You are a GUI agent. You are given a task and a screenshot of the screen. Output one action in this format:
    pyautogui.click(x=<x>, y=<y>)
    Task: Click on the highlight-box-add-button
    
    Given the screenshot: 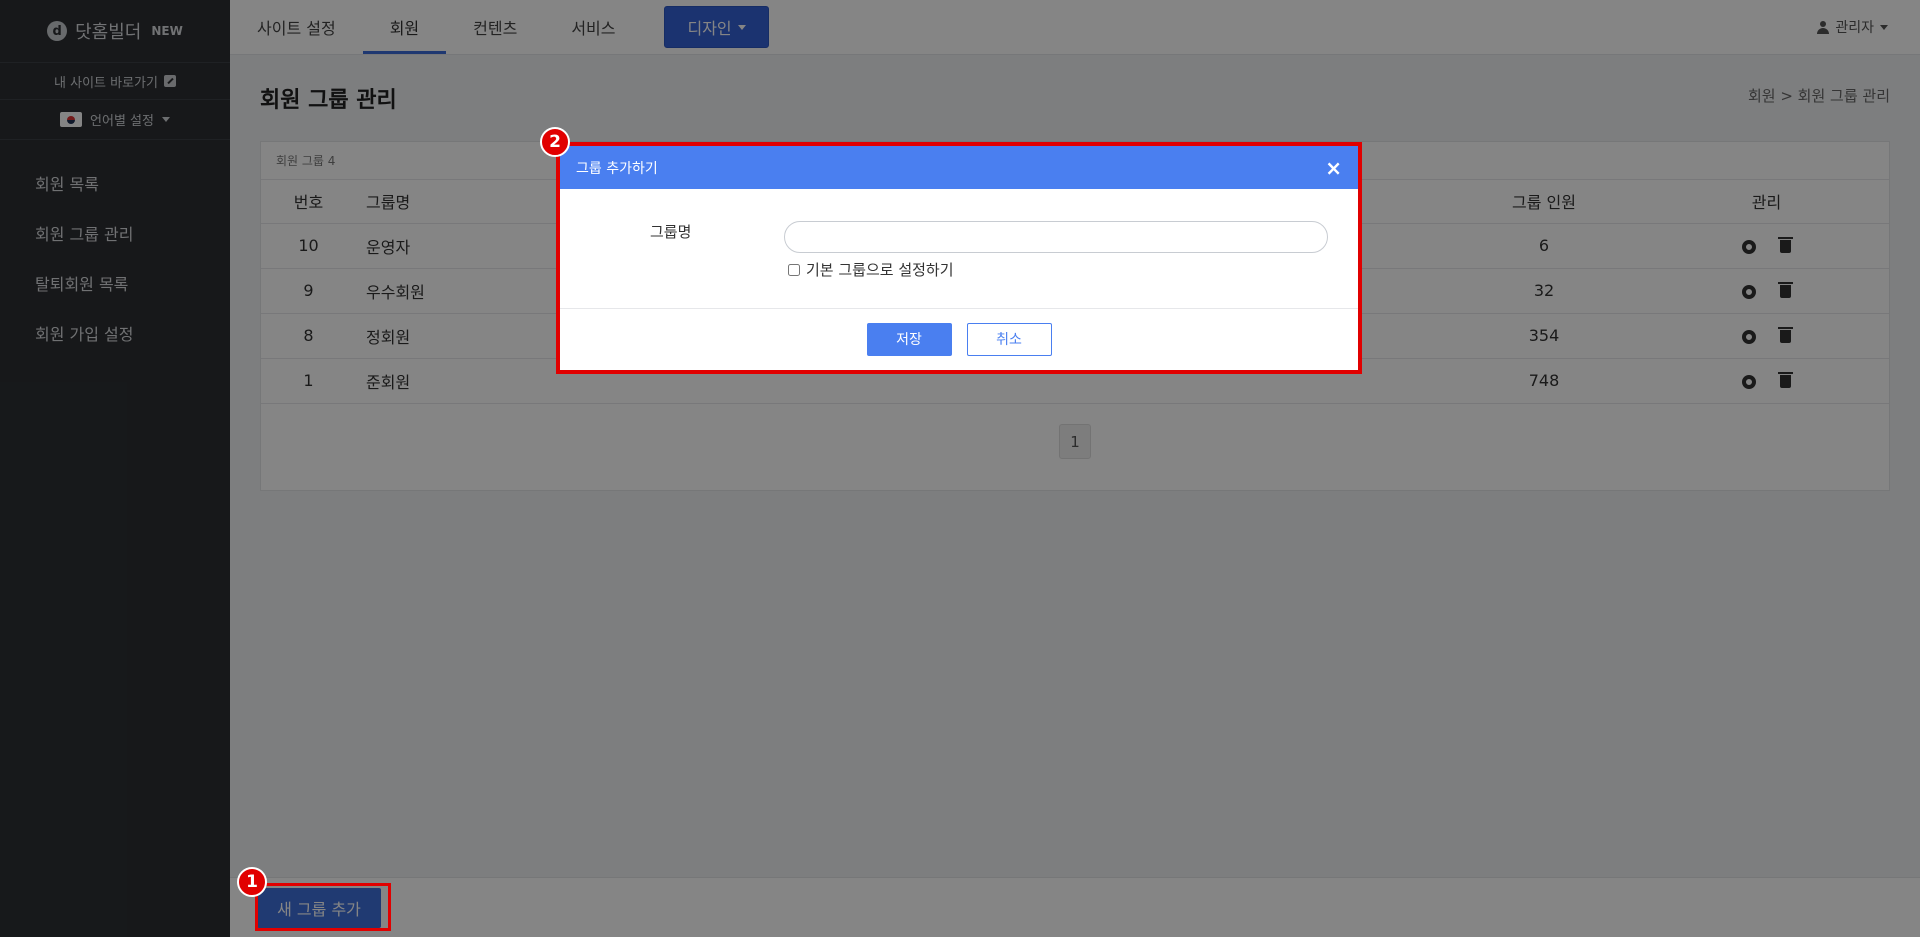 What is the action you would take?
    pyautogui.click(x=323, y=907)
    